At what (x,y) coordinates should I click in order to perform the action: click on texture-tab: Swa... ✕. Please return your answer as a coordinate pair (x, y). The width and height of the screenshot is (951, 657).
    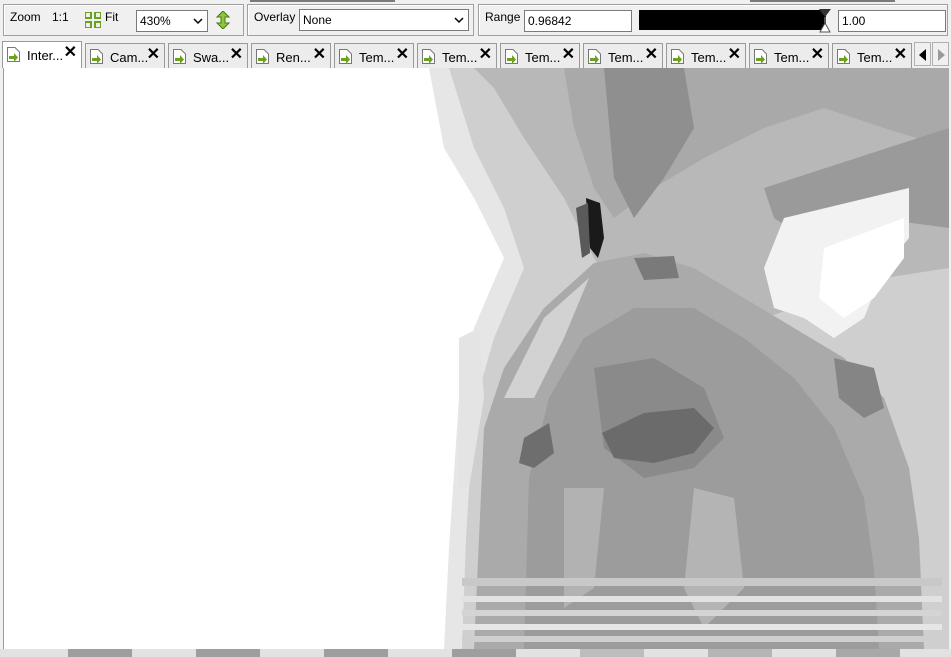
    Looking at the image, I should click on (208, 55).